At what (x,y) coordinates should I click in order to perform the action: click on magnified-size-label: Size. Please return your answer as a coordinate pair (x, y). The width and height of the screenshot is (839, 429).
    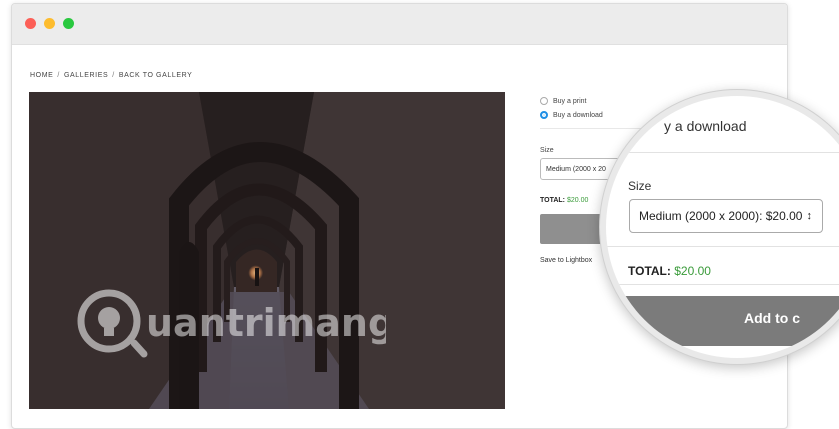
    Looking at the image, I should click on (640, 186).